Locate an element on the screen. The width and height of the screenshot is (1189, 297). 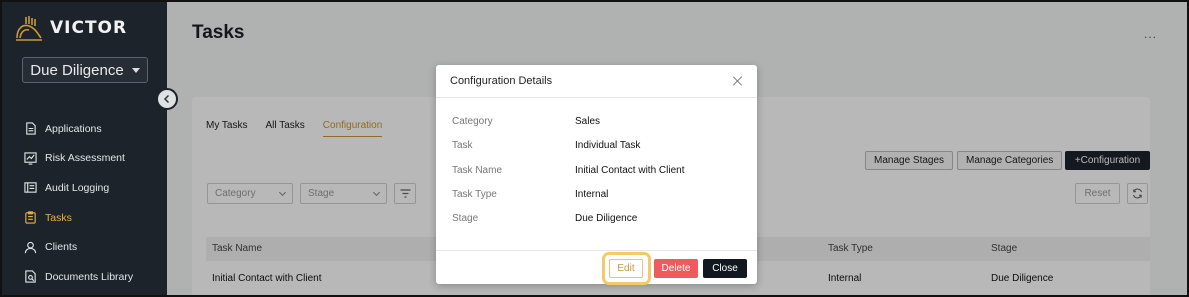
detail-label: Stage is located at coordinates (465, 218).